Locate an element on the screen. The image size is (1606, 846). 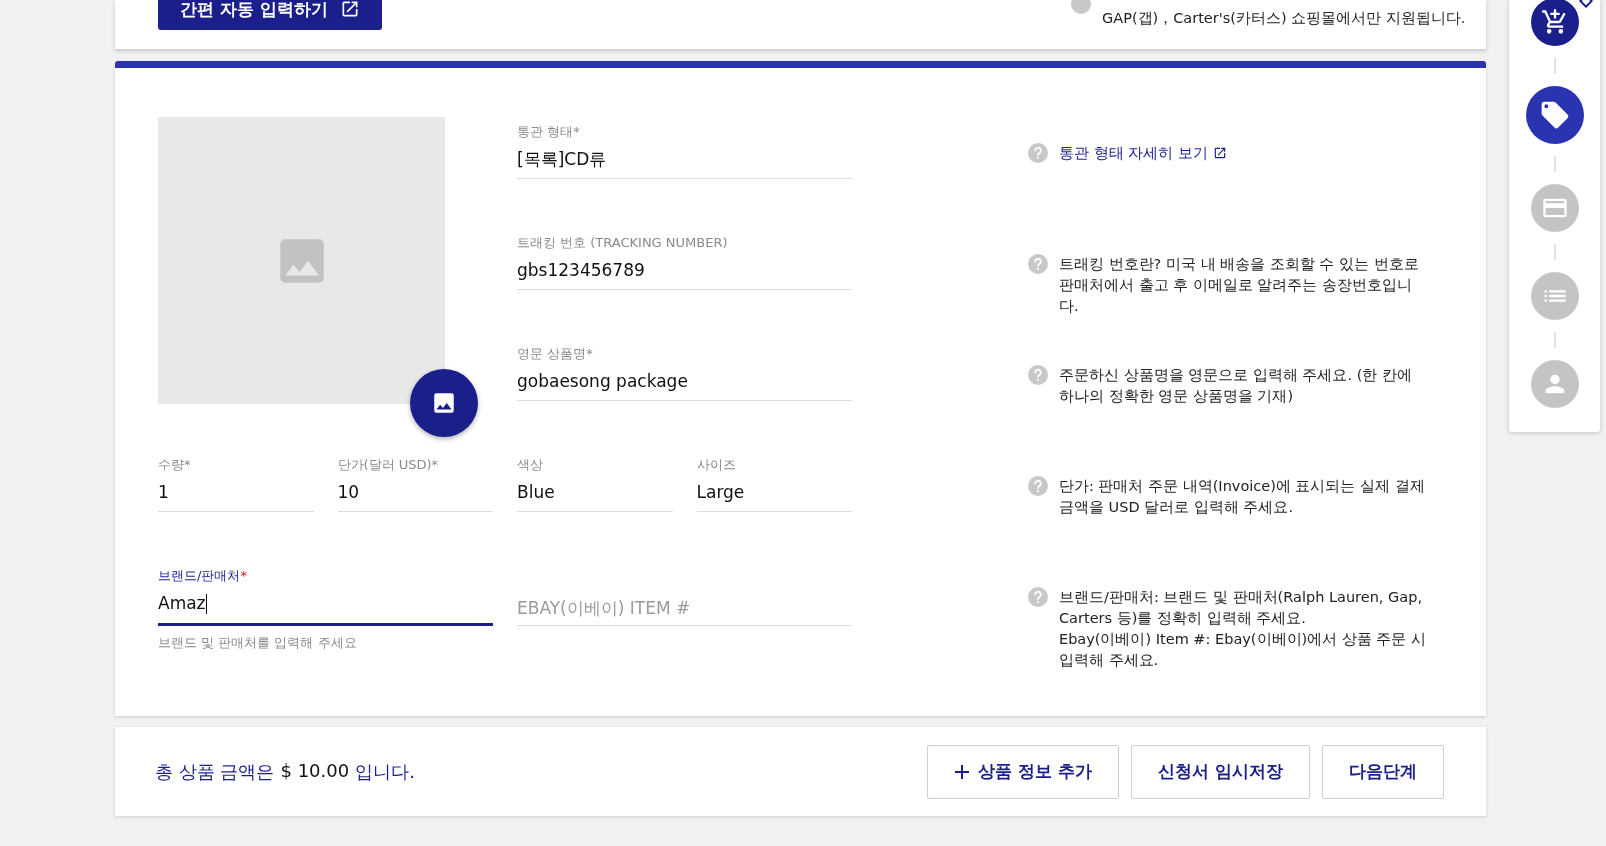
text-field: 영문 상품명* gobaesong package is located at coordinates (684, 373).